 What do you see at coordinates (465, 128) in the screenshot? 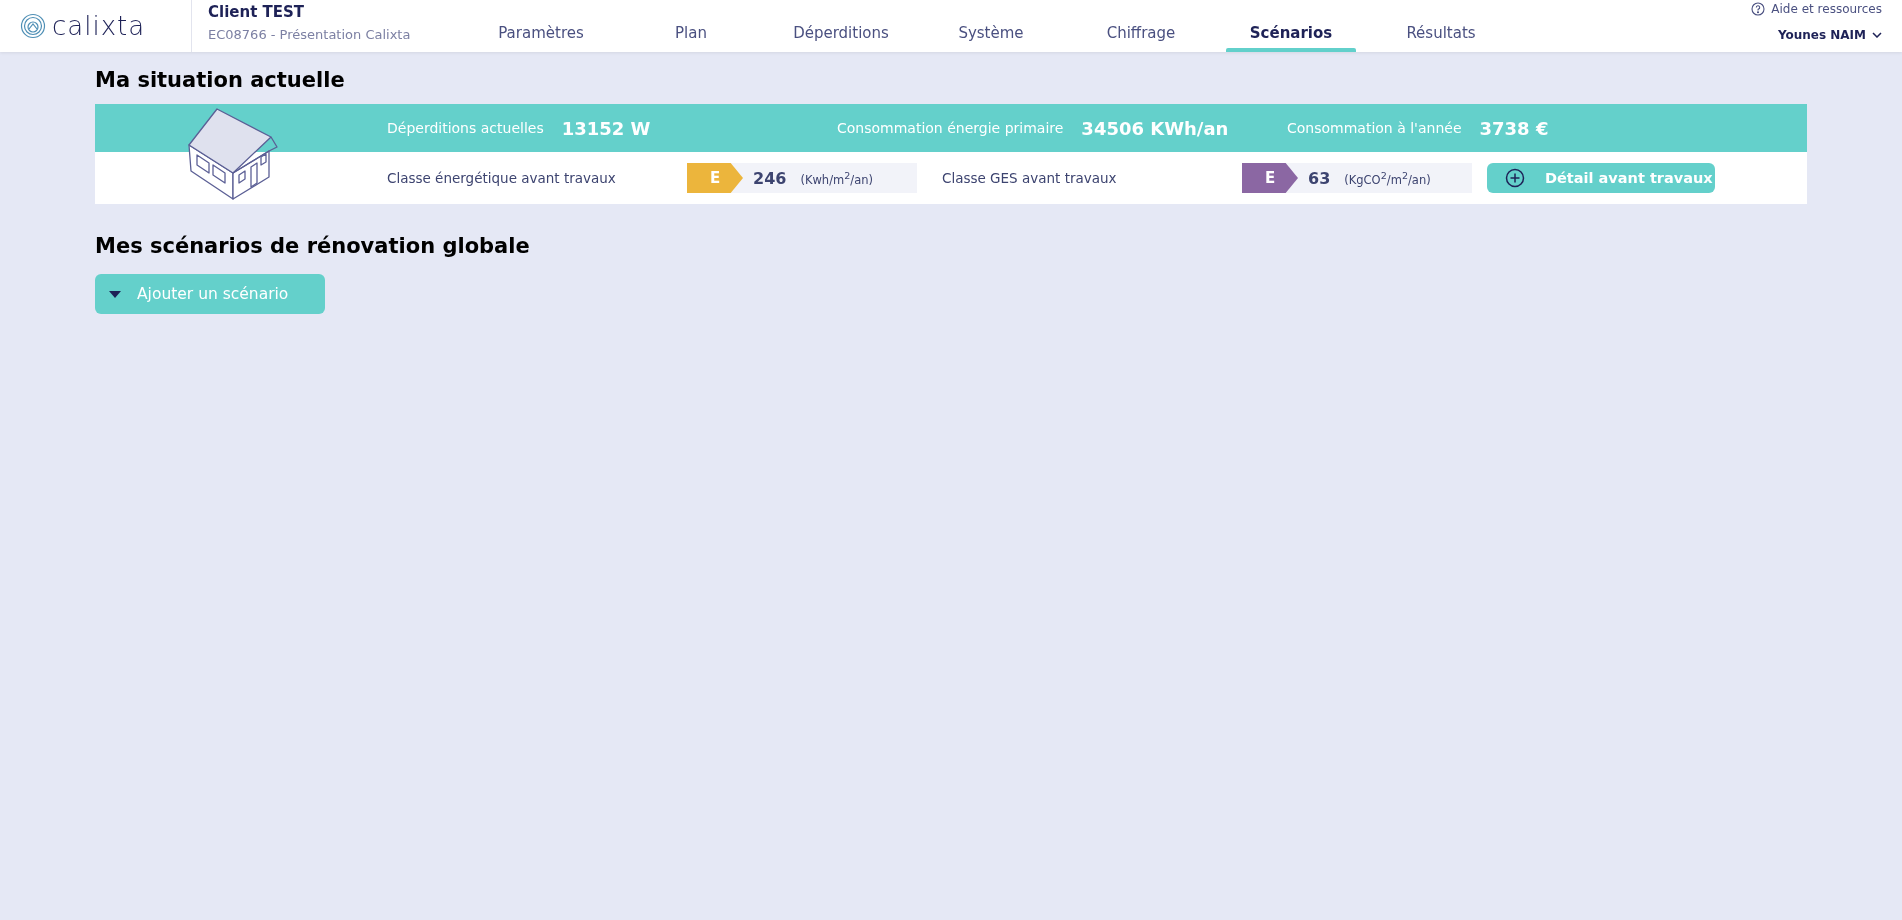
I see `stat-label: Déperditions actuelles` at bounding box center [465, 128].